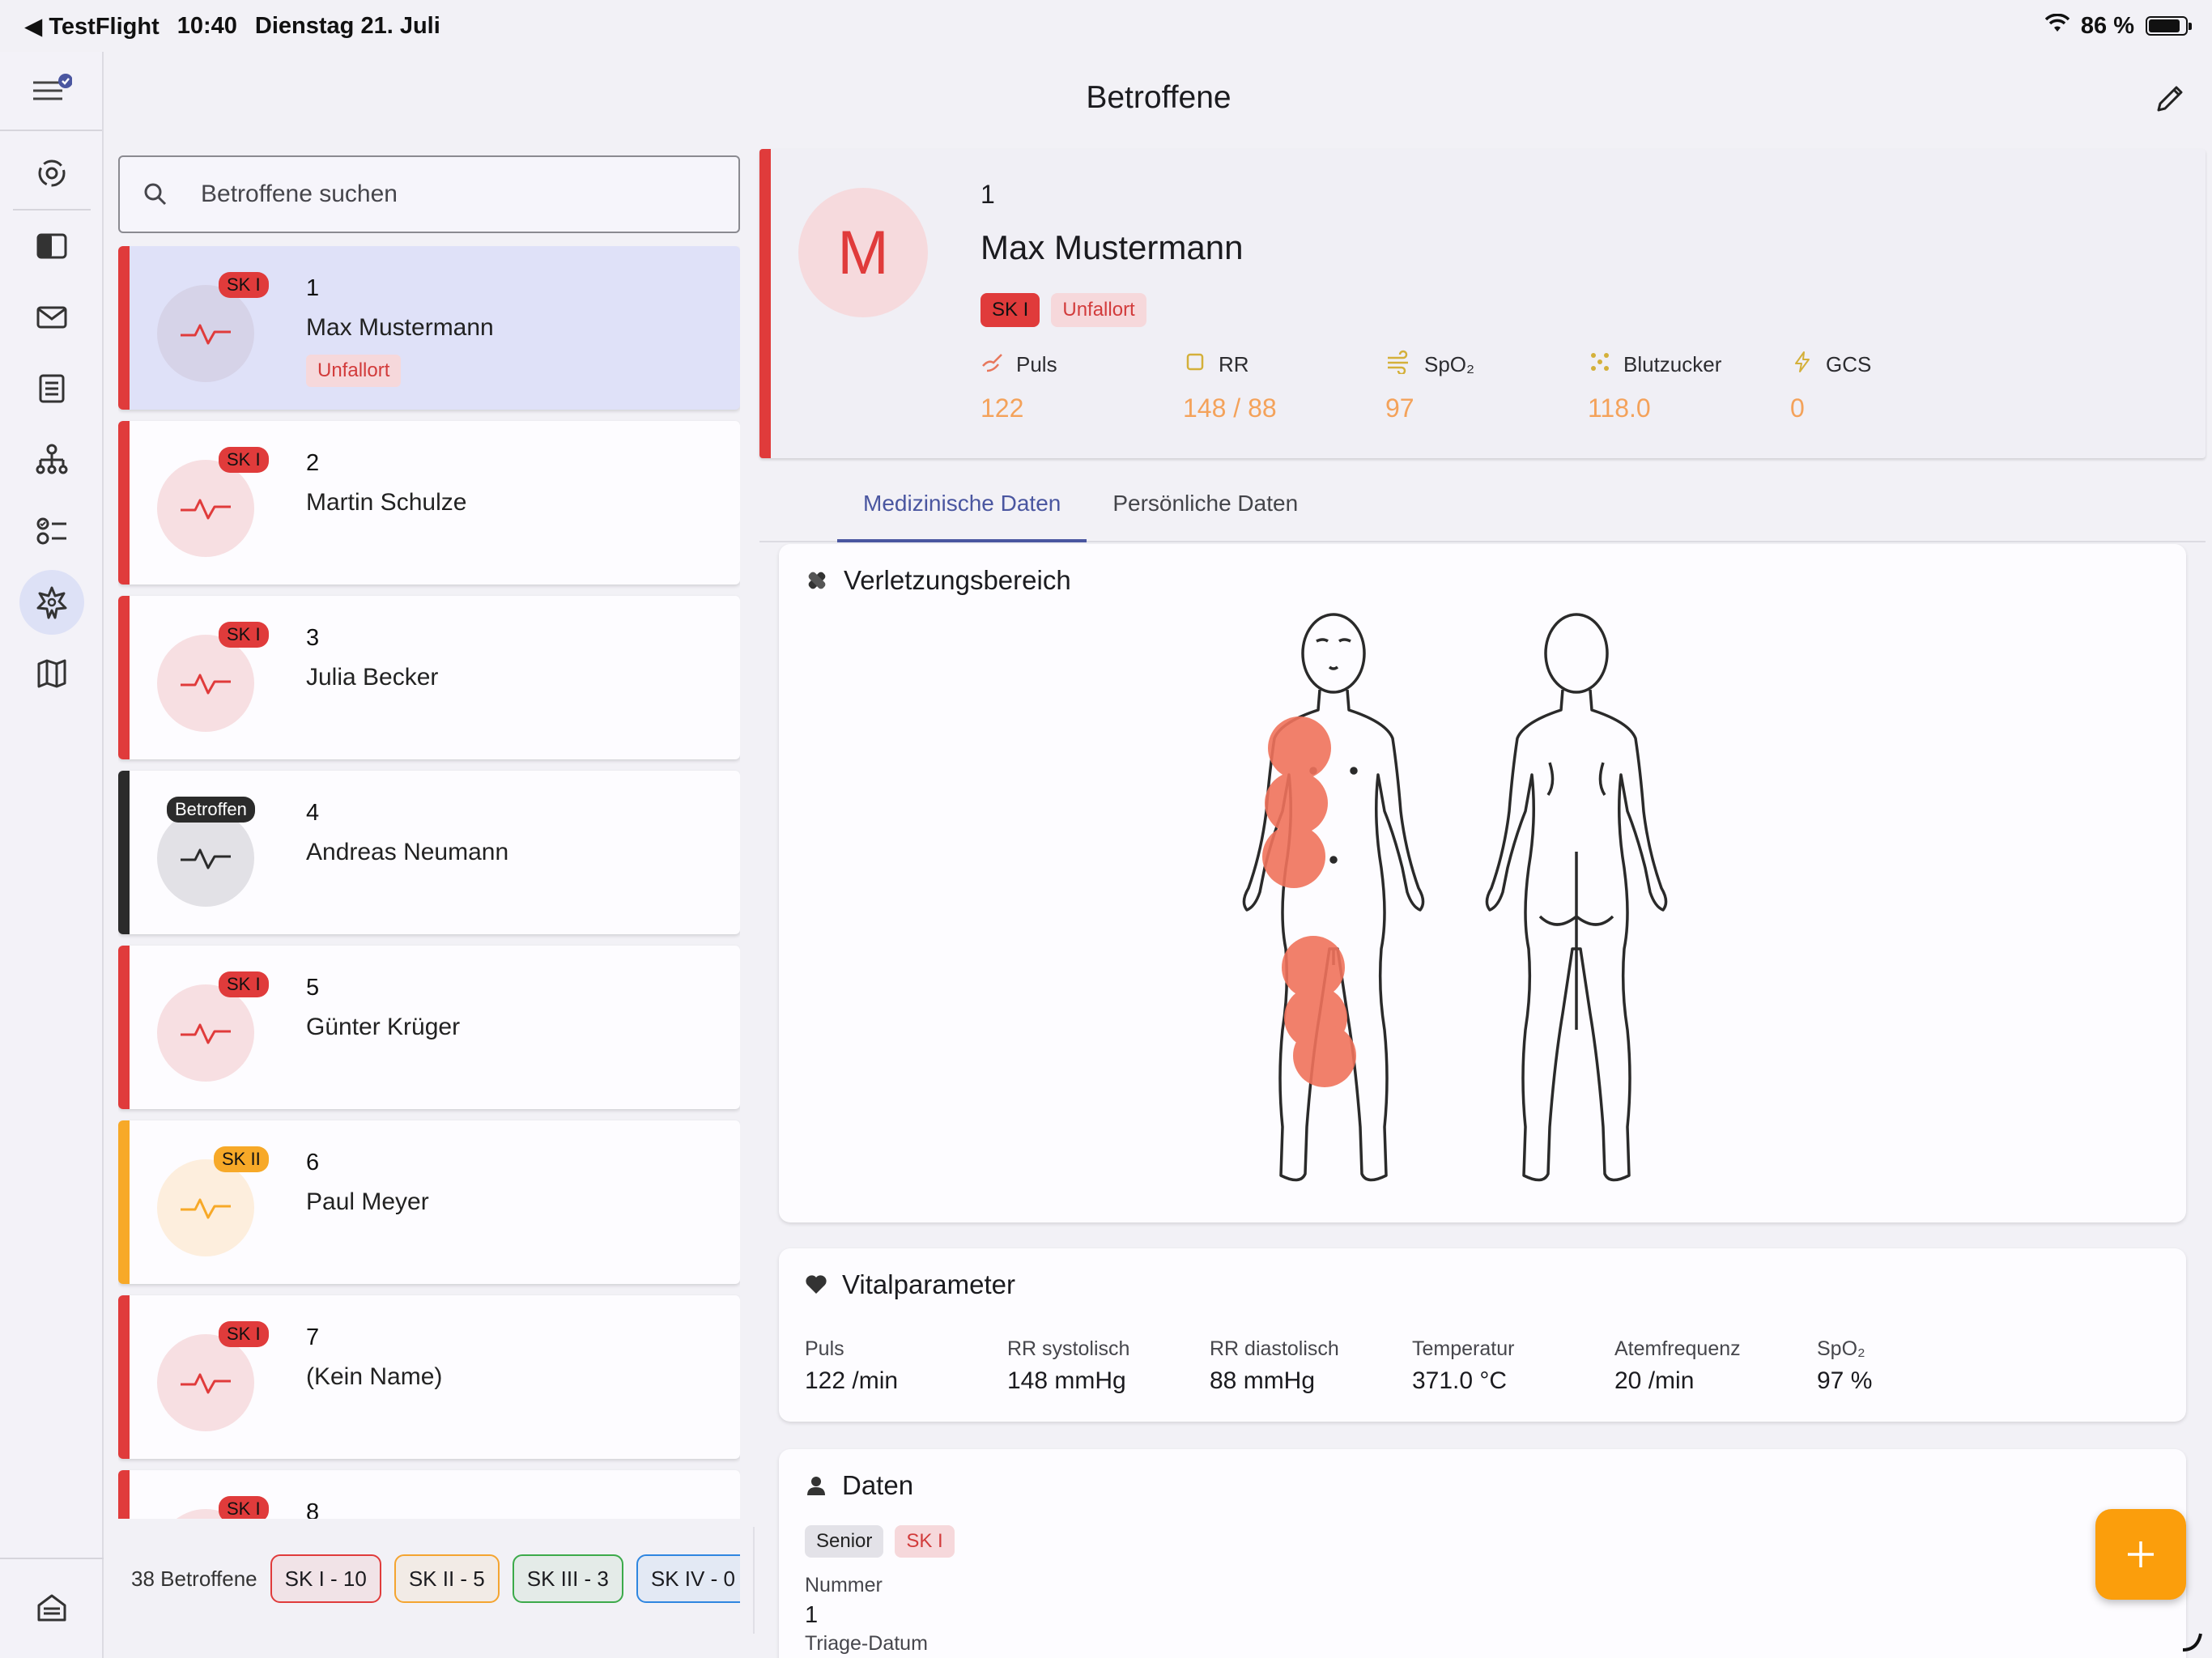 The width and height of the screenshot is (2212, 1658). I want to click on patient-name: Julia Becker, so click(372, 677).